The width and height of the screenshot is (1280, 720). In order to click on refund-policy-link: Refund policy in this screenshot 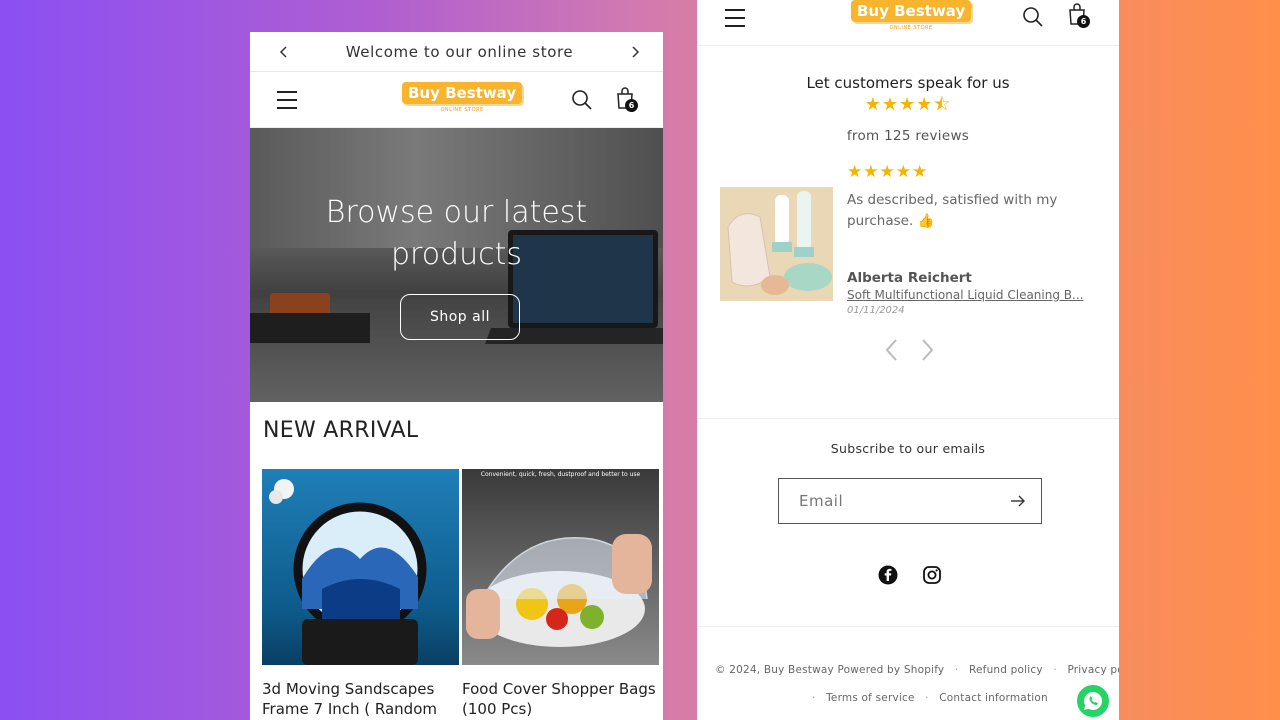, I will do `click(1006, 670)`.